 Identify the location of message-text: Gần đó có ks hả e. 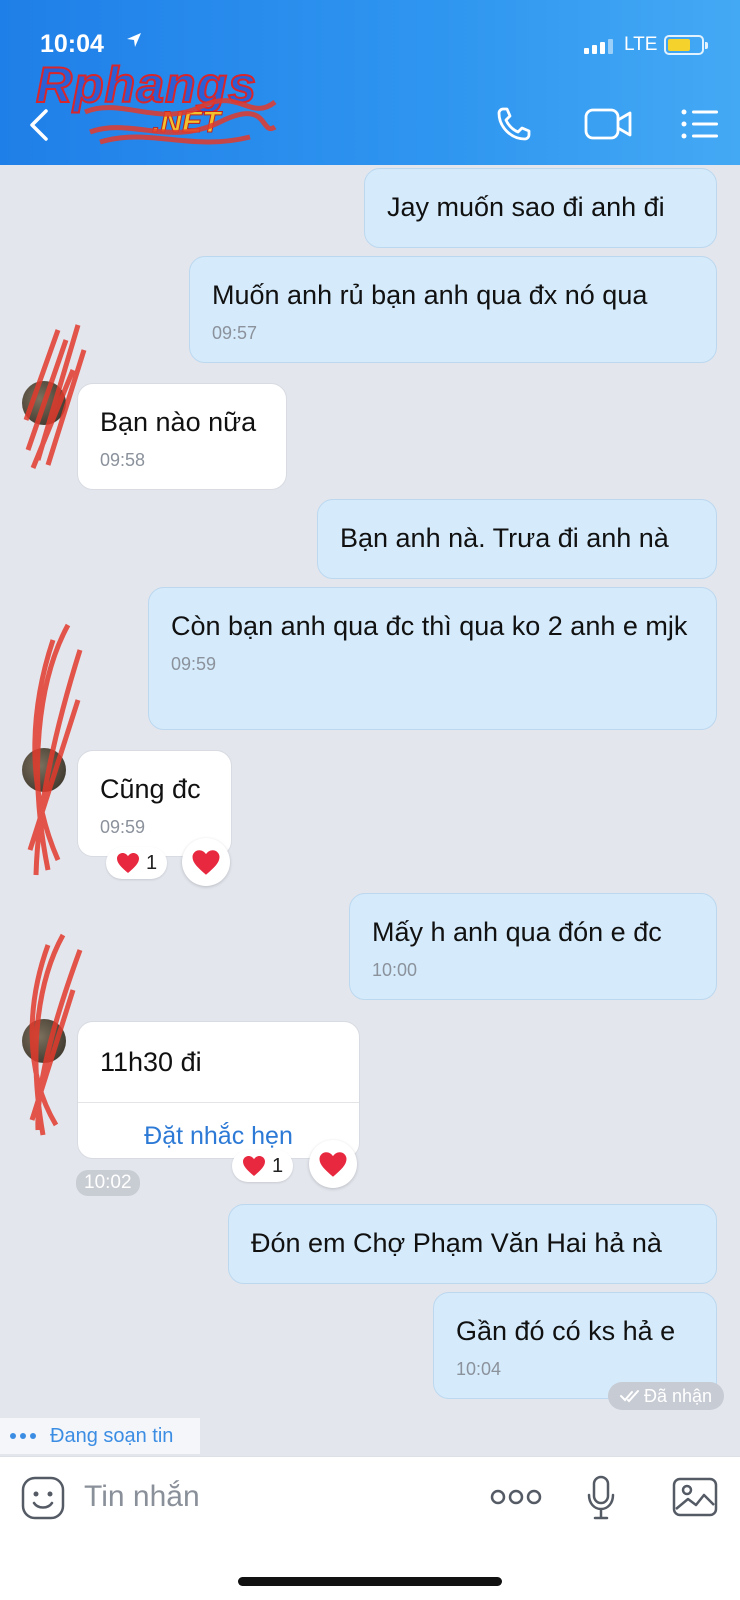
(566, 1331).